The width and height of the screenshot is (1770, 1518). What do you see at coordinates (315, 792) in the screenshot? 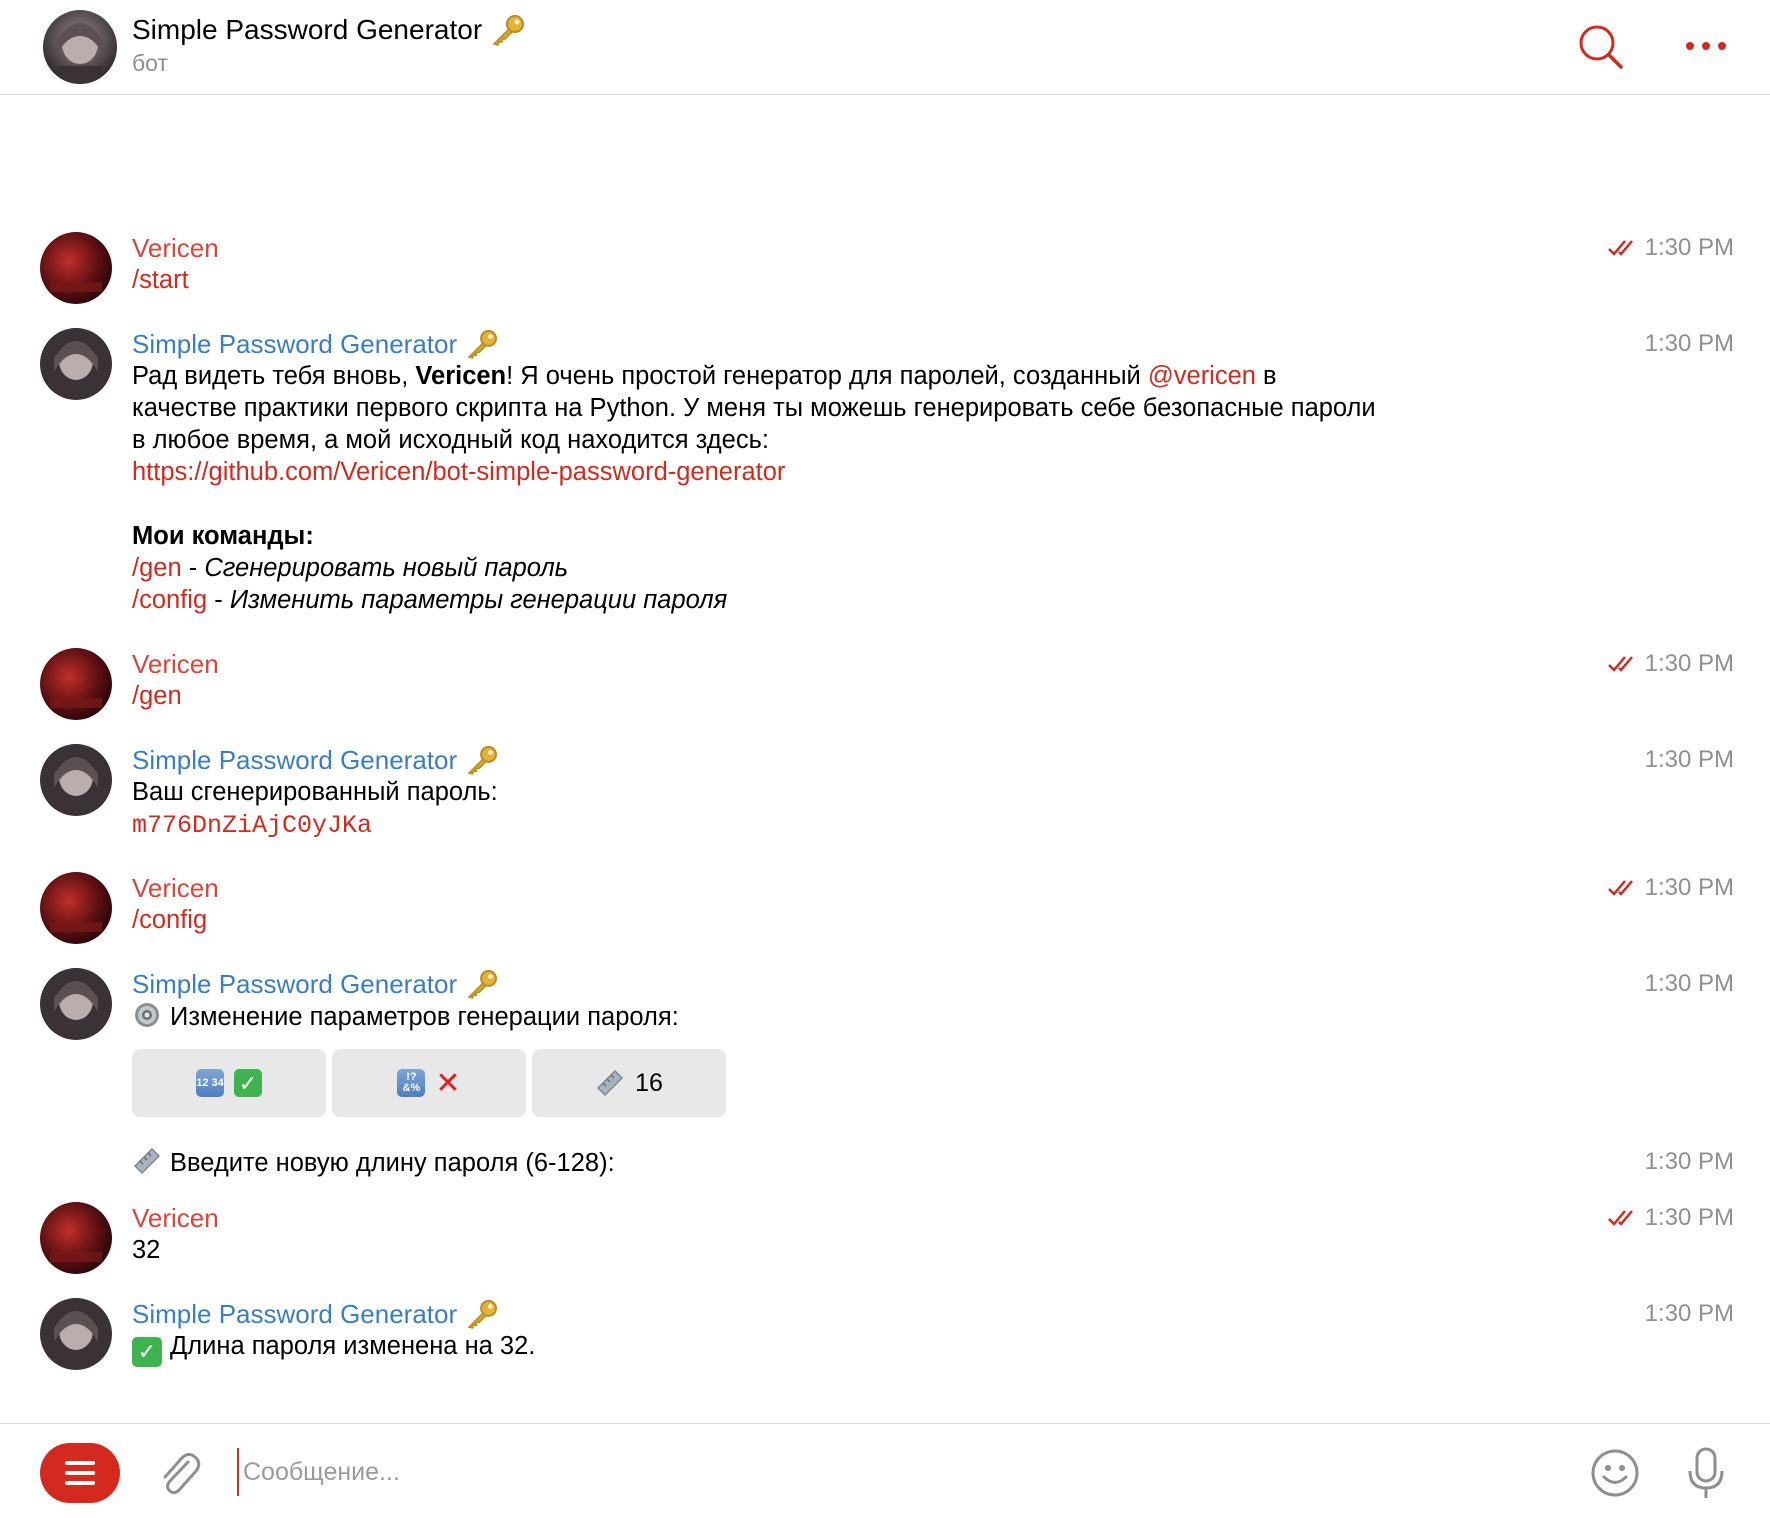
I see `password-caption: Ваш сгенерированный пароль:` at bounding box center [315, 792].